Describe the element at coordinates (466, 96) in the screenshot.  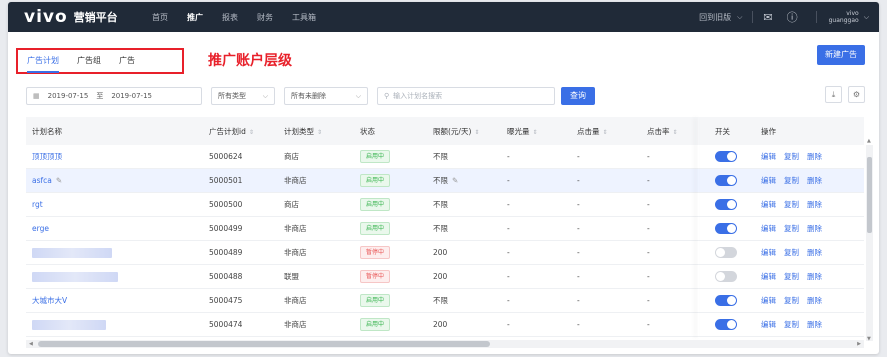
I see `search-input: ⚲ 输入计划名搜索` at that location.